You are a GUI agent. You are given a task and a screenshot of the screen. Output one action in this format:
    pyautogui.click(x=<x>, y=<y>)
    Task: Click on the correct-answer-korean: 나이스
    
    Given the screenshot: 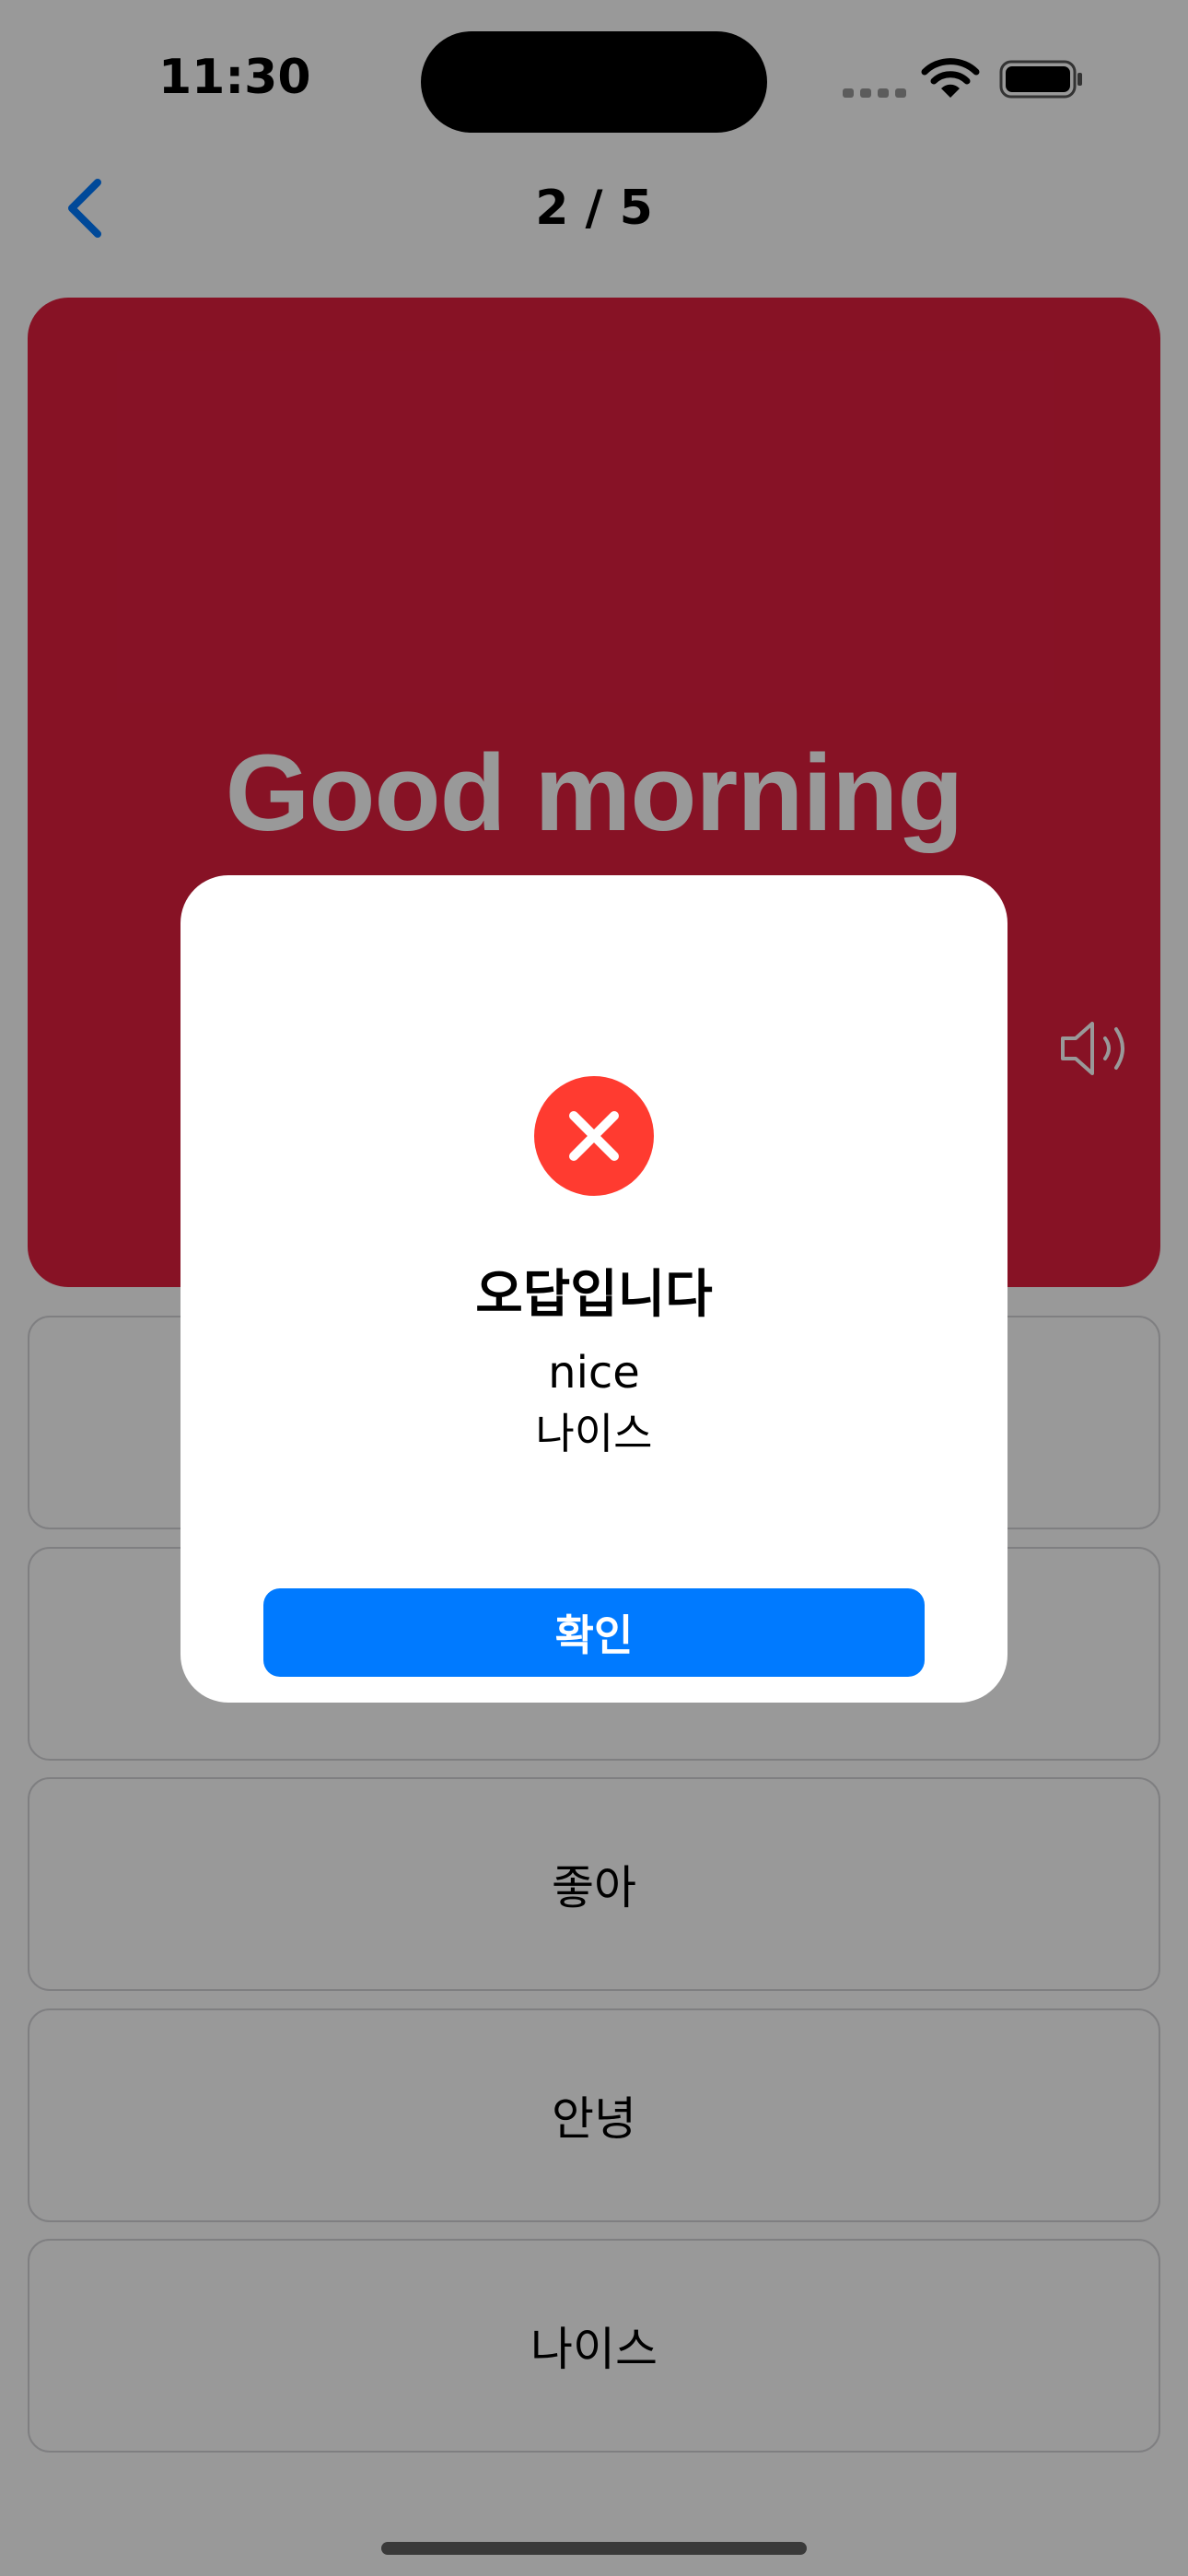 What is the action you would take?
    pyautogui.click(x=594, y=1433)
    